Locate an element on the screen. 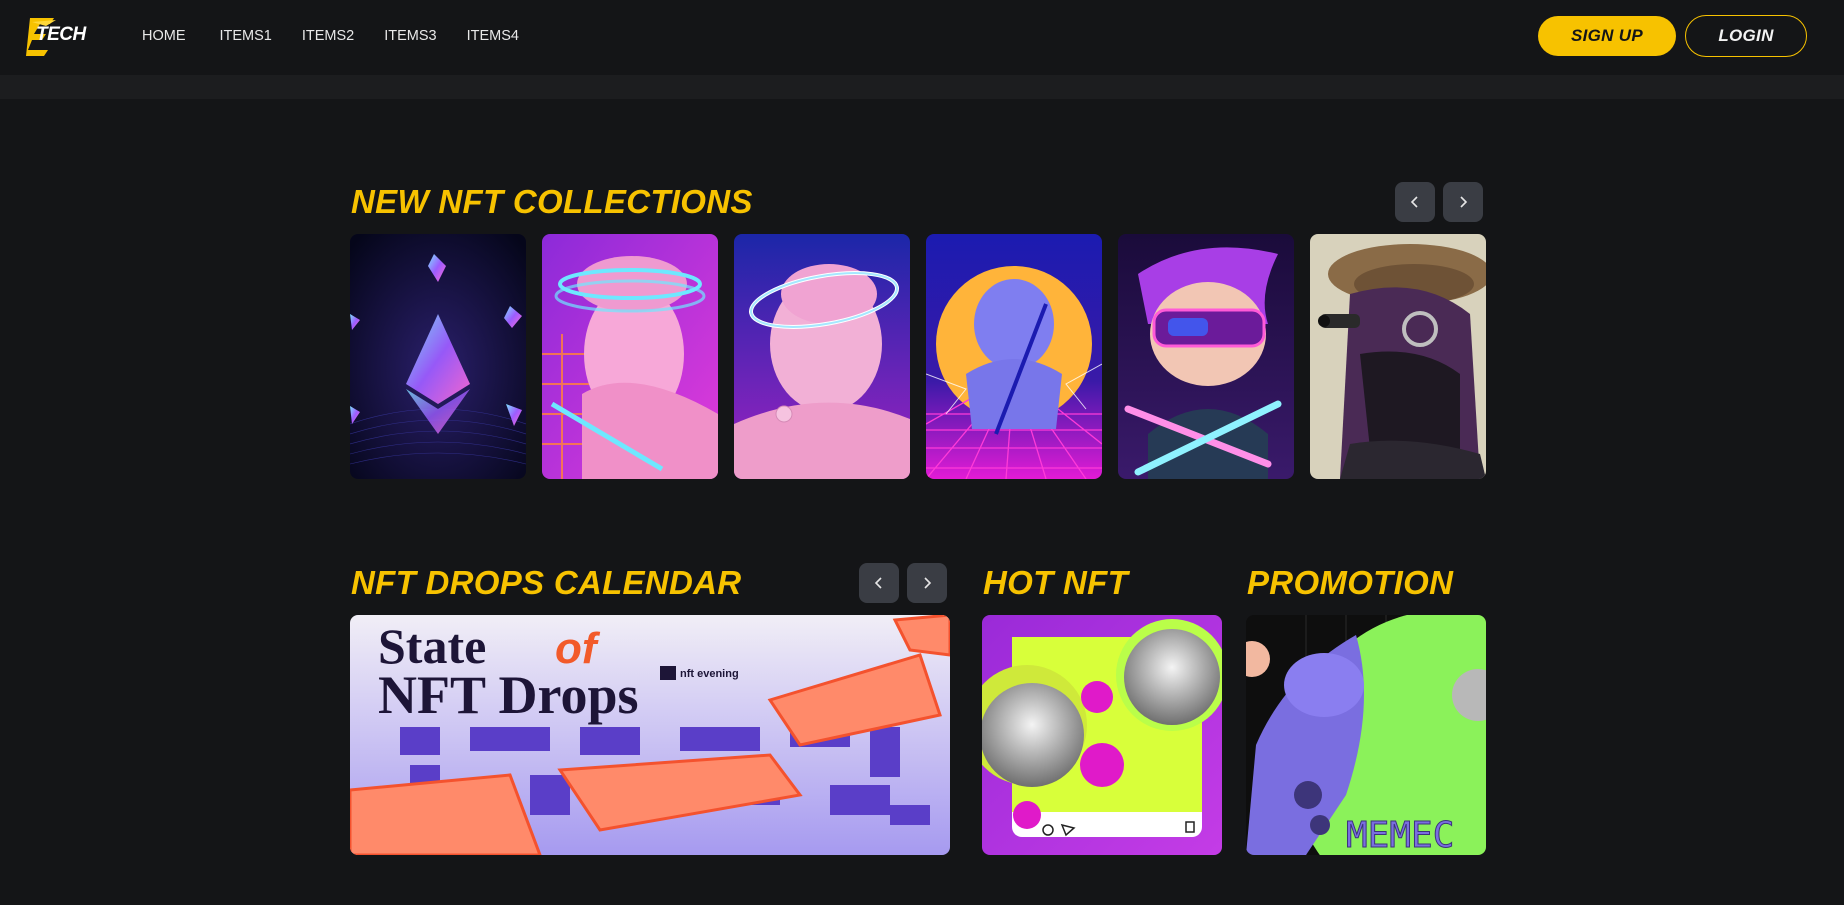 The height and width of the screenshot is (905, 1844). sign-up-button: SIGN UP is located at coordinates (1607, 36).